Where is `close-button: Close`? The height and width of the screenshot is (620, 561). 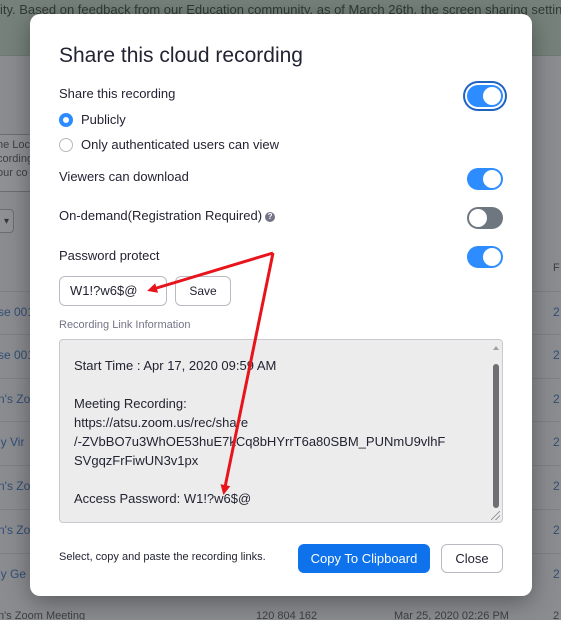 close-button: Close is located at coordinates (472, 558).